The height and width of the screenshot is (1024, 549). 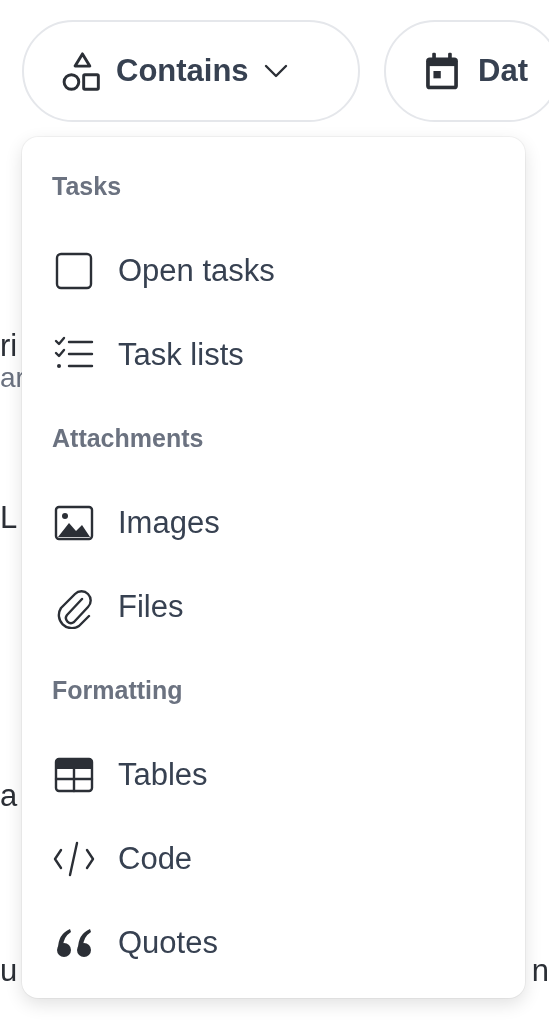 What do you see at coordinates (135, 943) in the screenshot?
I see `menu-item: Quotes` at bounding box center [135, 943].